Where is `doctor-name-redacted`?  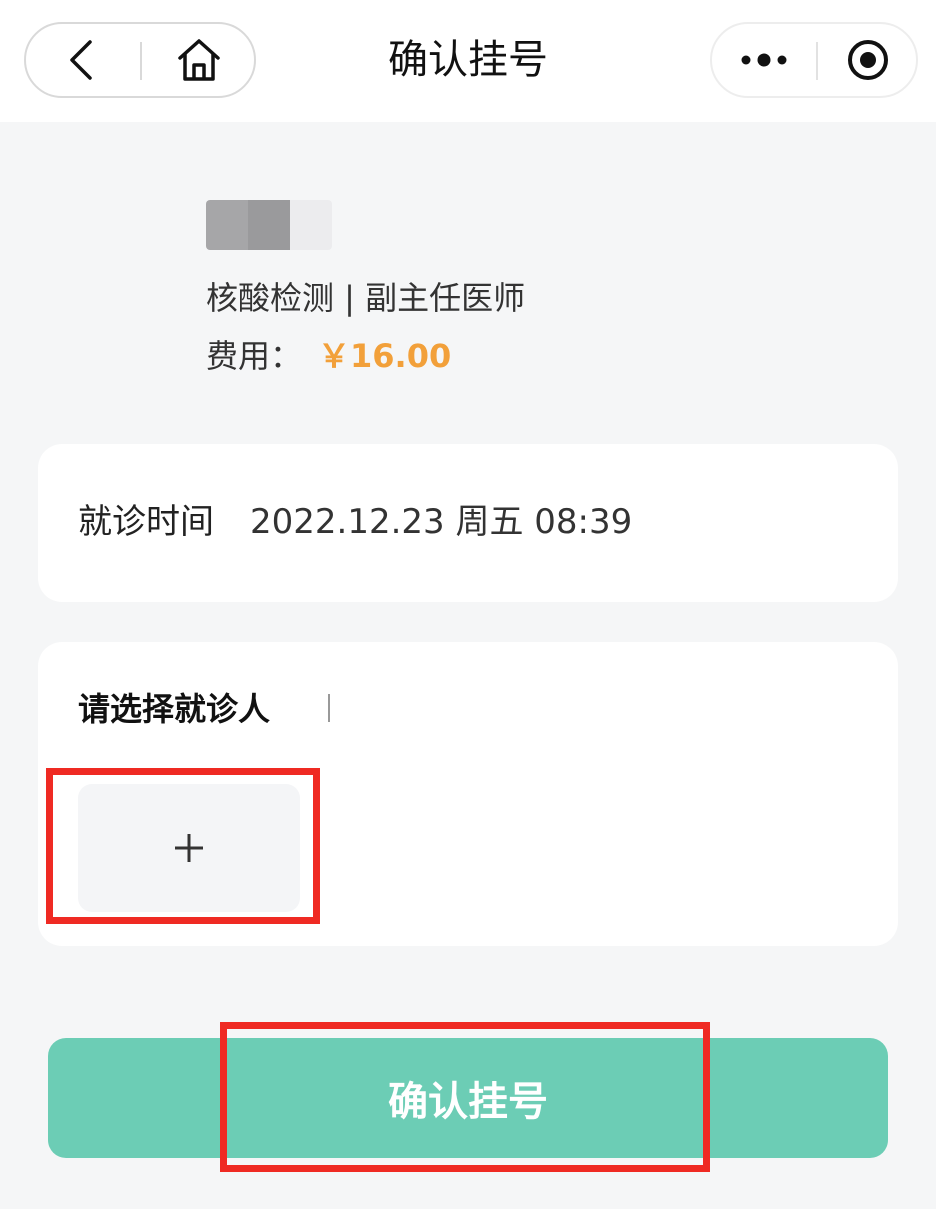
doctor-name-redacted is located at coordinates (269, 225).